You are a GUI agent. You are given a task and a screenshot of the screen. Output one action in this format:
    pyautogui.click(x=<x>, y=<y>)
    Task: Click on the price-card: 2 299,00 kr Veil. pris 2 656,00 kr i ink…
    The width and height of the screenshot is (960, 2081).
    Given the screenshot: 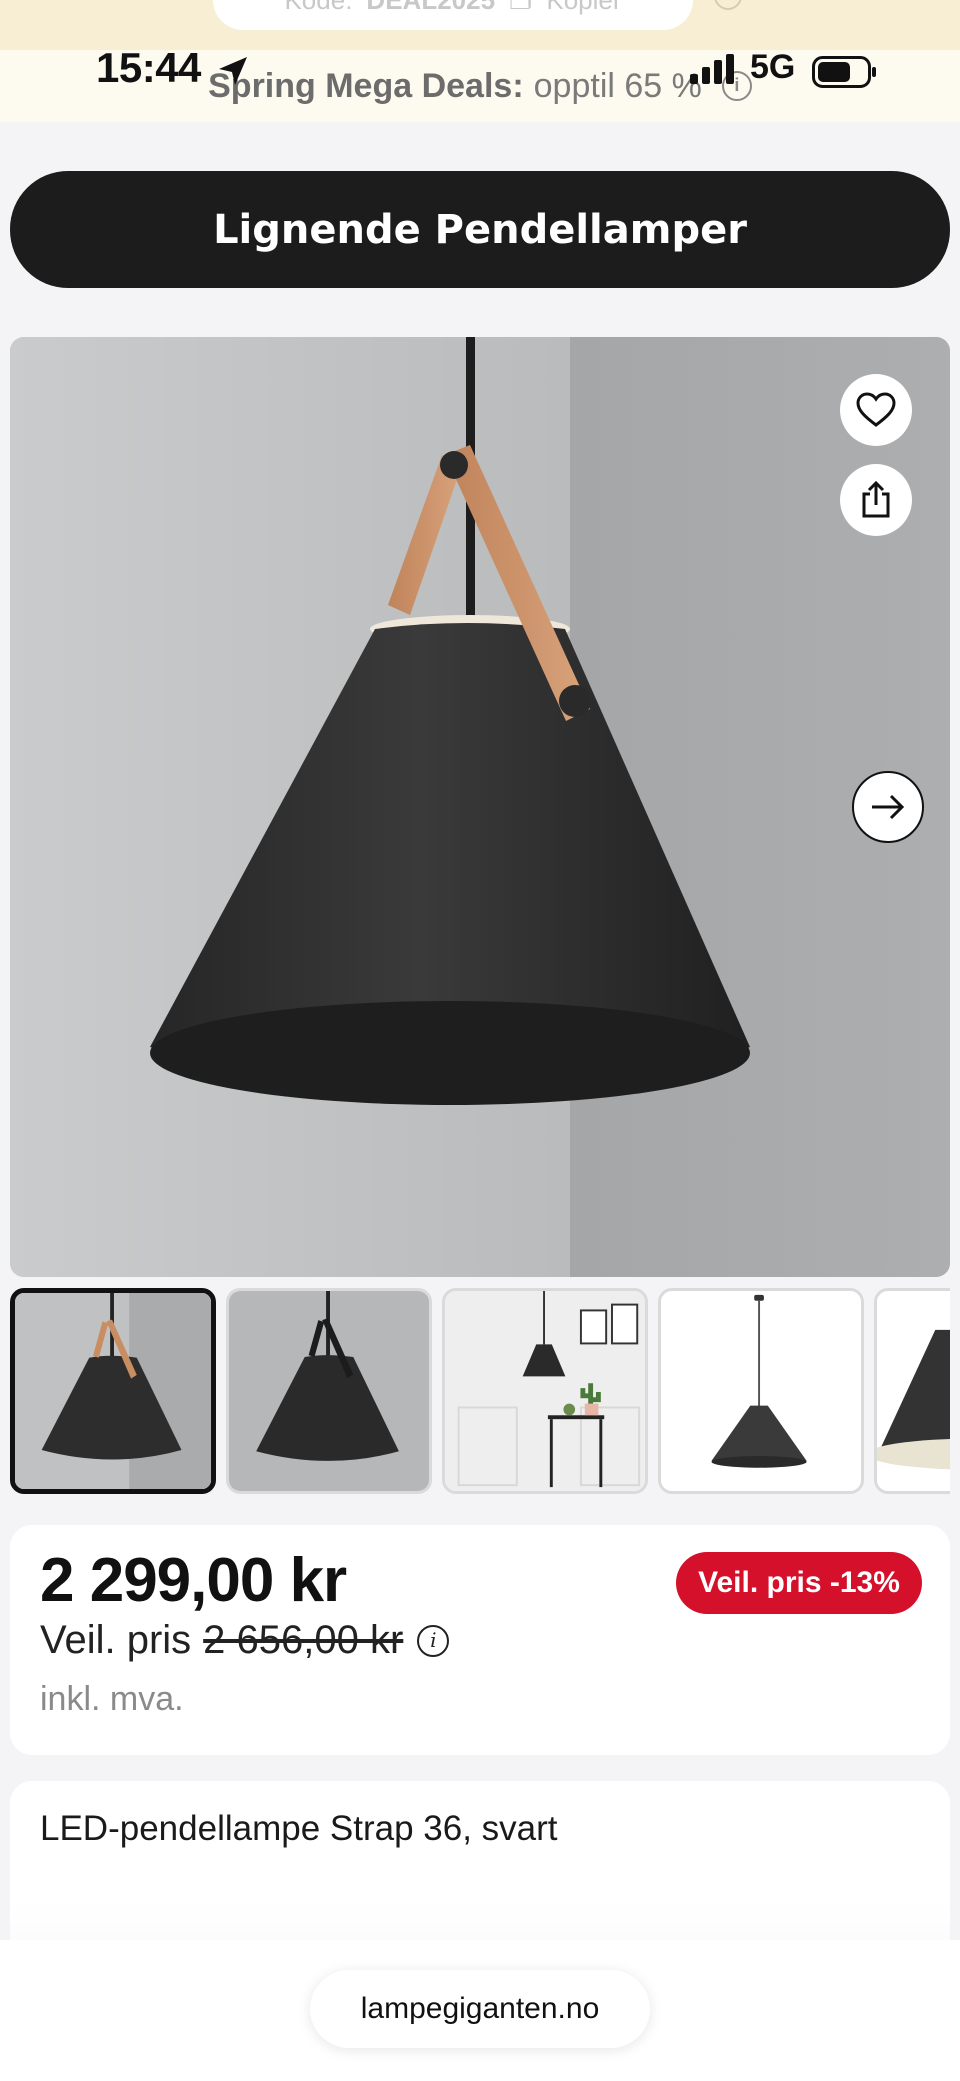 What is the action you would take?
    pyautogui.click(x=480, y=1640)
    